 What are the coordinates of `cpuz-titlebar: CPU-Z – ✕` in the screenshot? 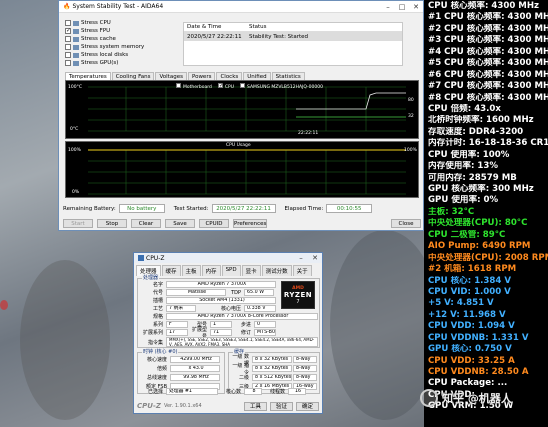 It's located at (228, 258).